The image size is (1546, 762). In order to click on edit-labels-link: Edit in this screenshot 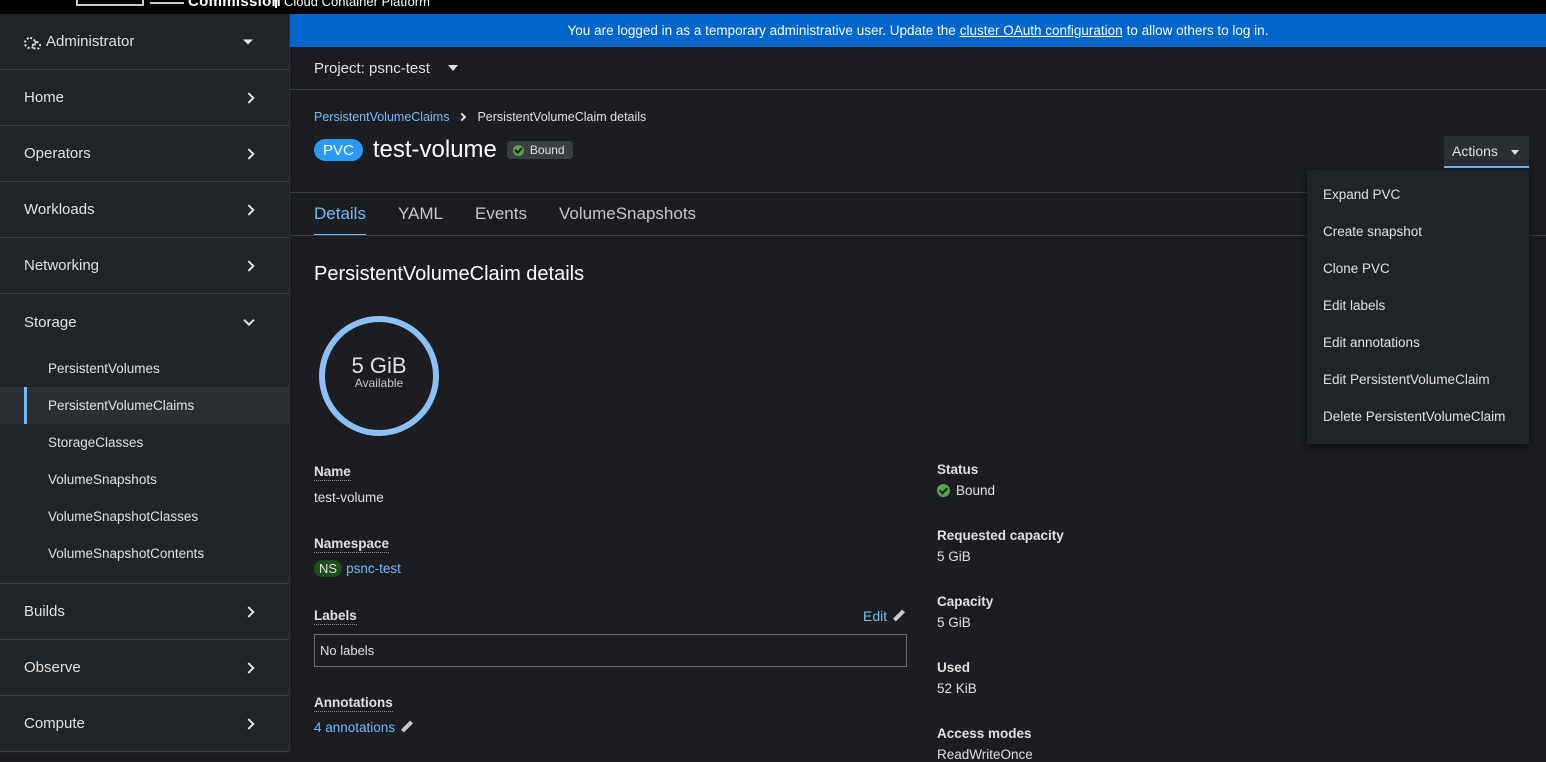, I will do `click(884, 616)`.